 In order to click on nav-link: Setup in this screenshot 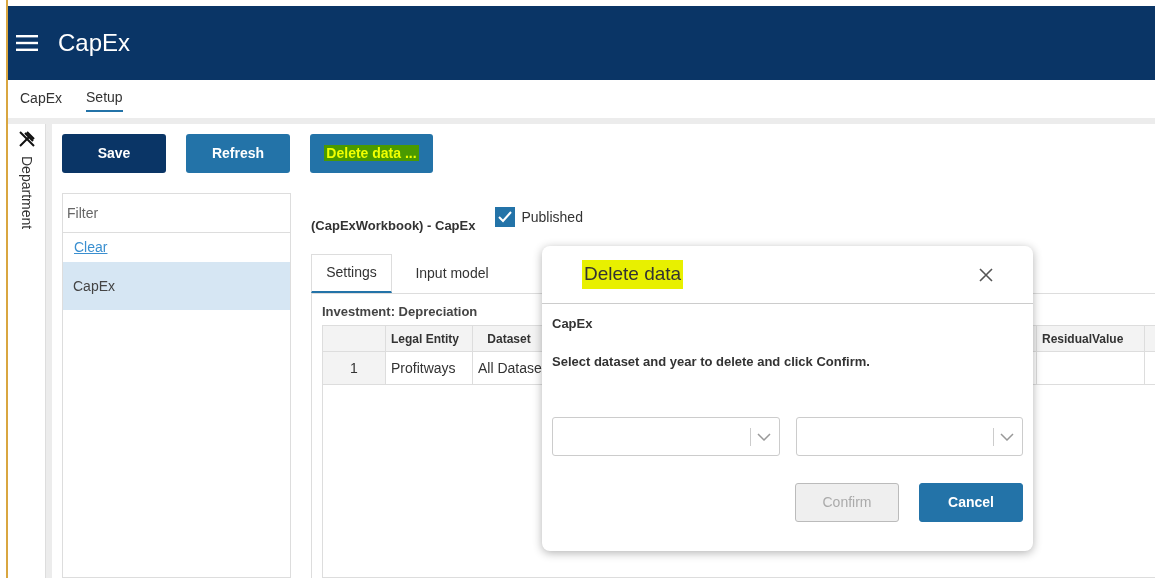, I will do `click(104, 99)`.